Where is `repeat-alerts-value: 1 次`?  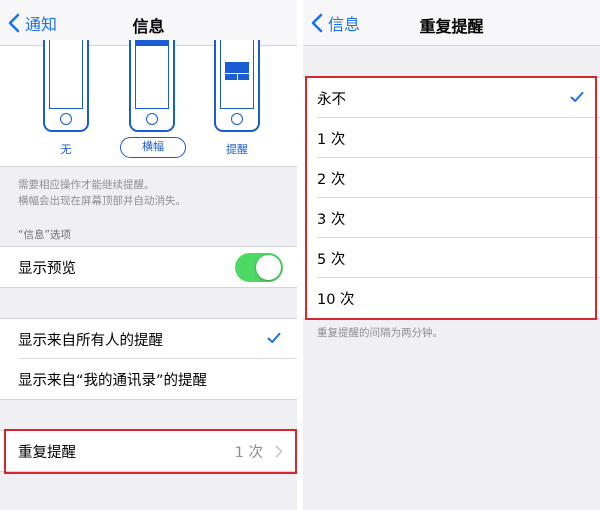
repeat-alerts-value: 1 次 is located at coordinates (248, 452).